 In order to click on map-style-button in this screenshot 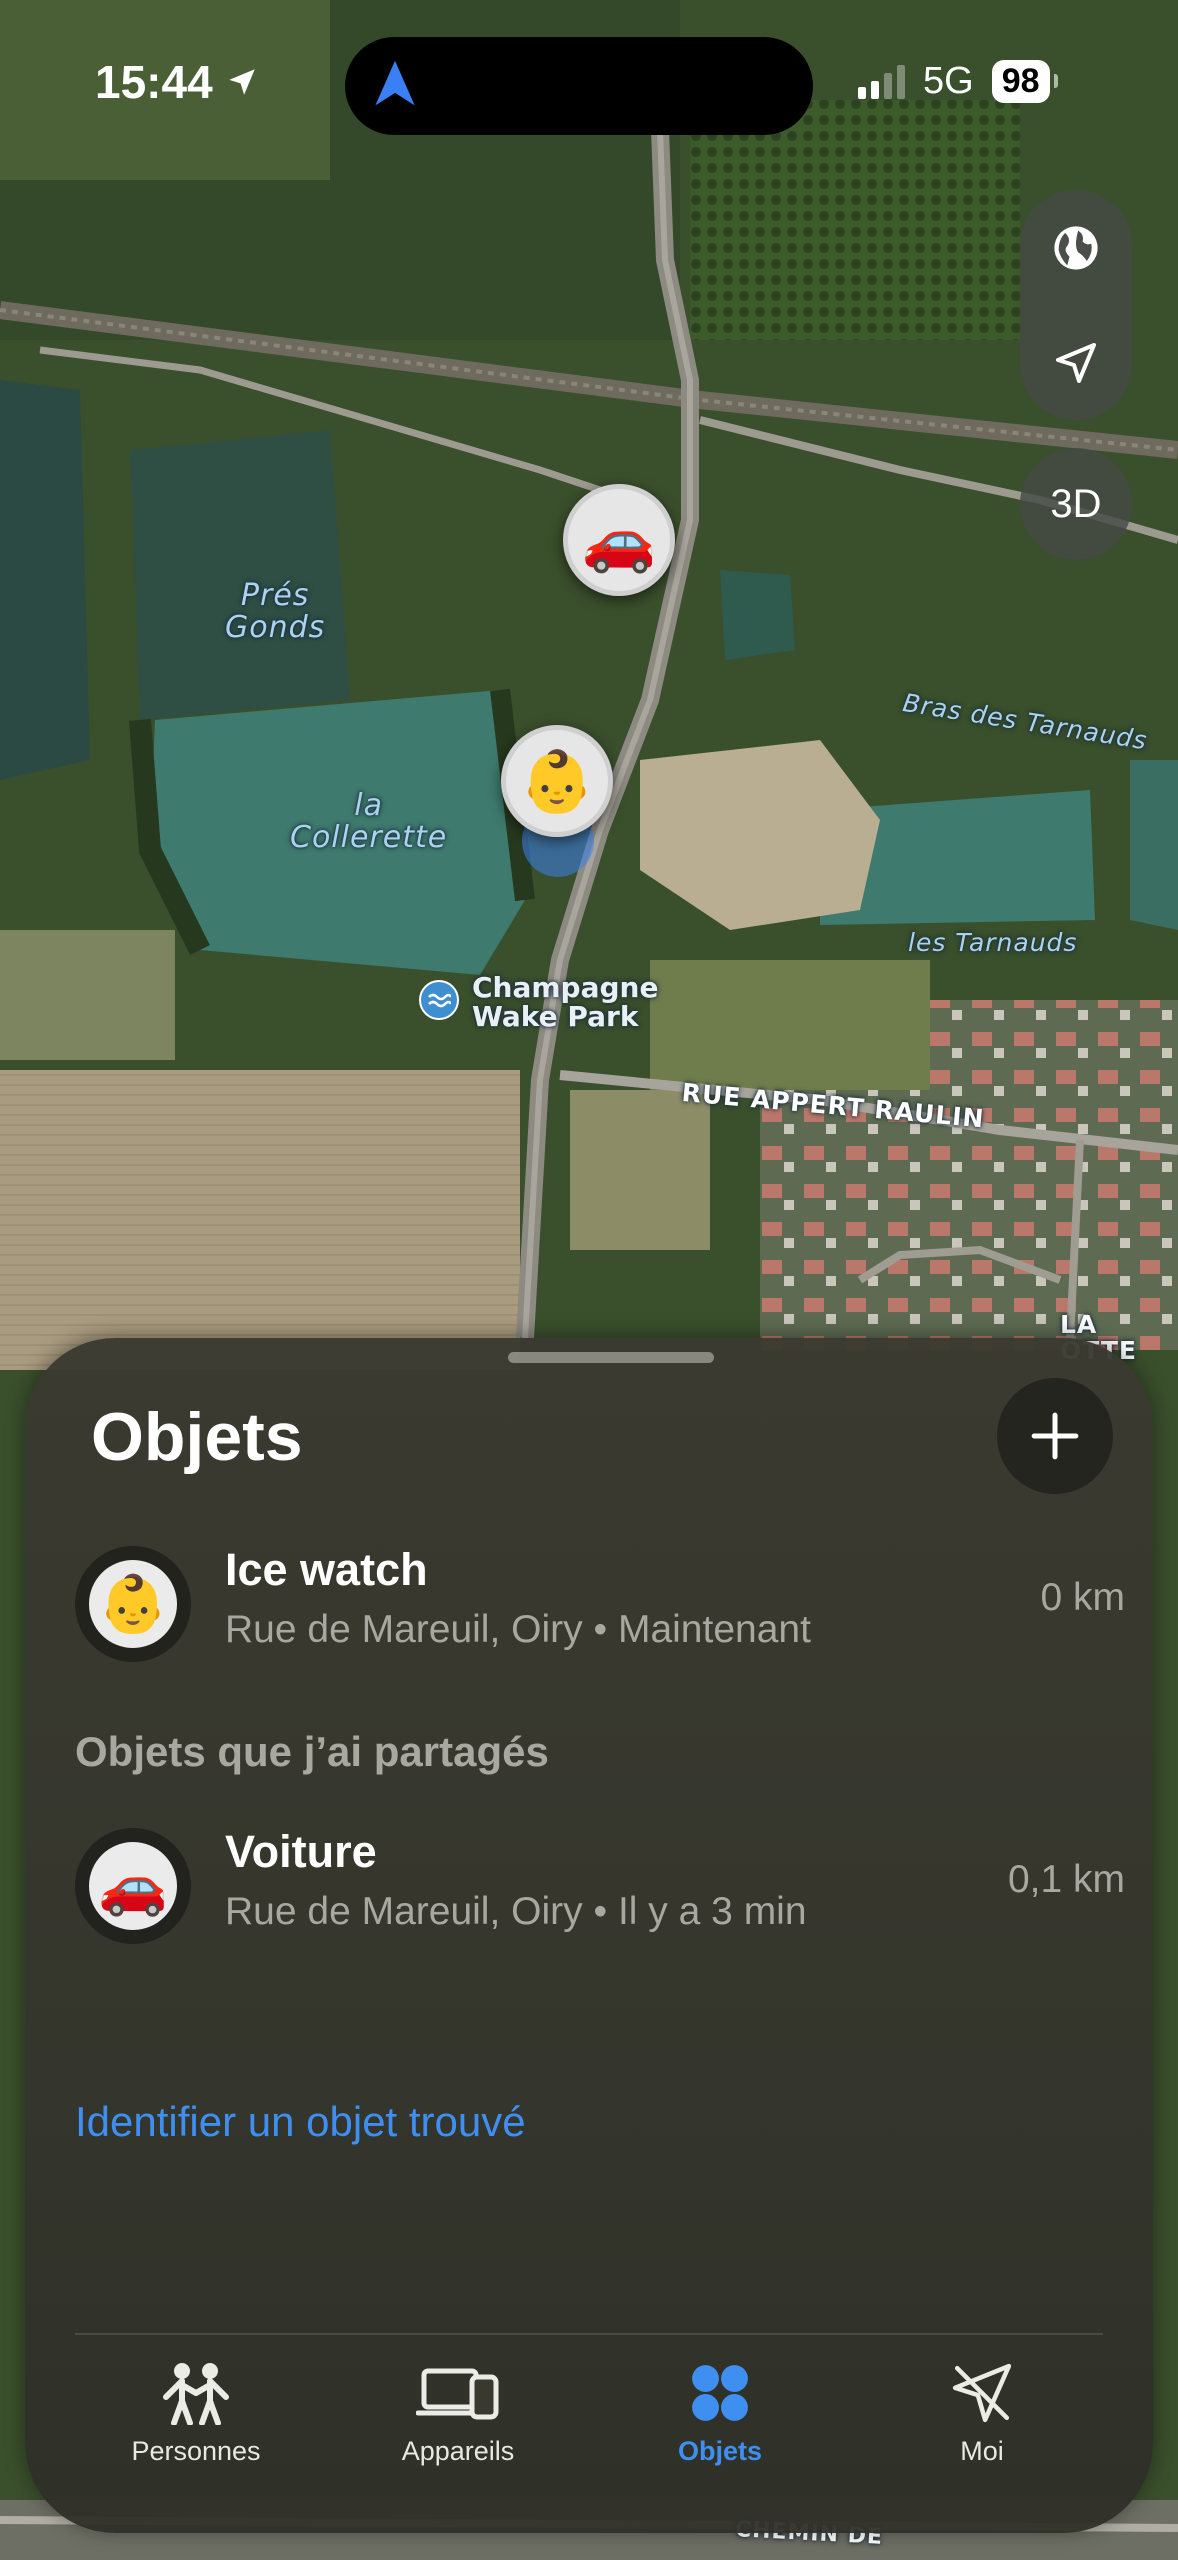, I will do `click(1076, 248)`.